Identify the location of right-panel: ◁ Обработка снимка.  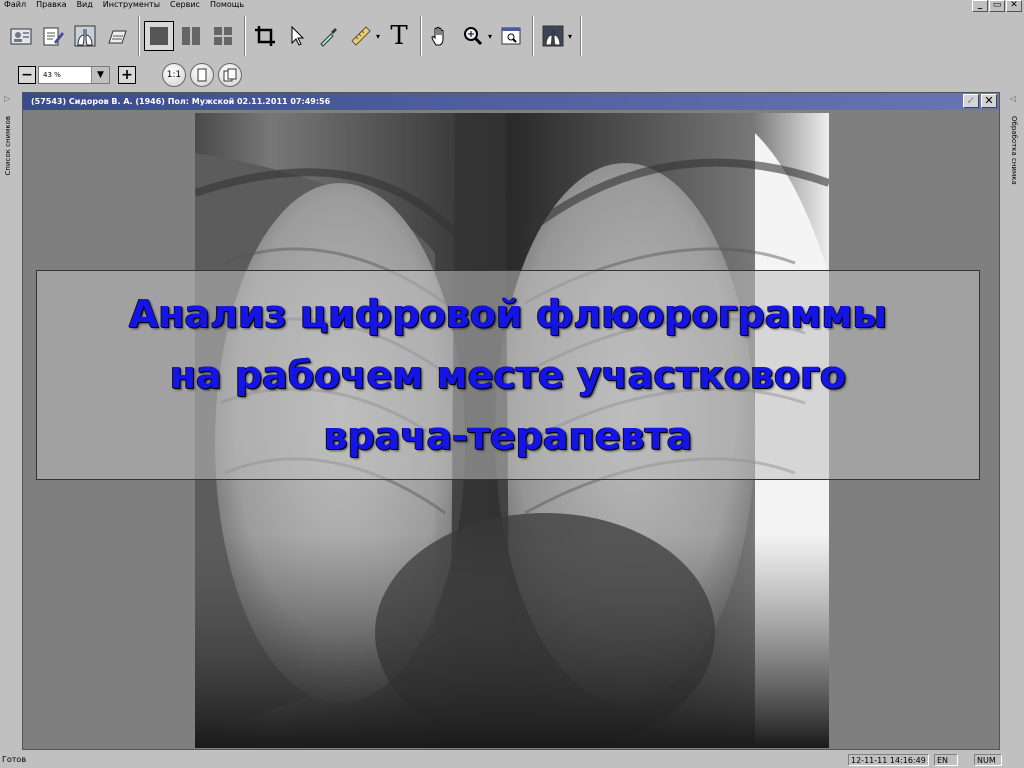
(1014, 422).